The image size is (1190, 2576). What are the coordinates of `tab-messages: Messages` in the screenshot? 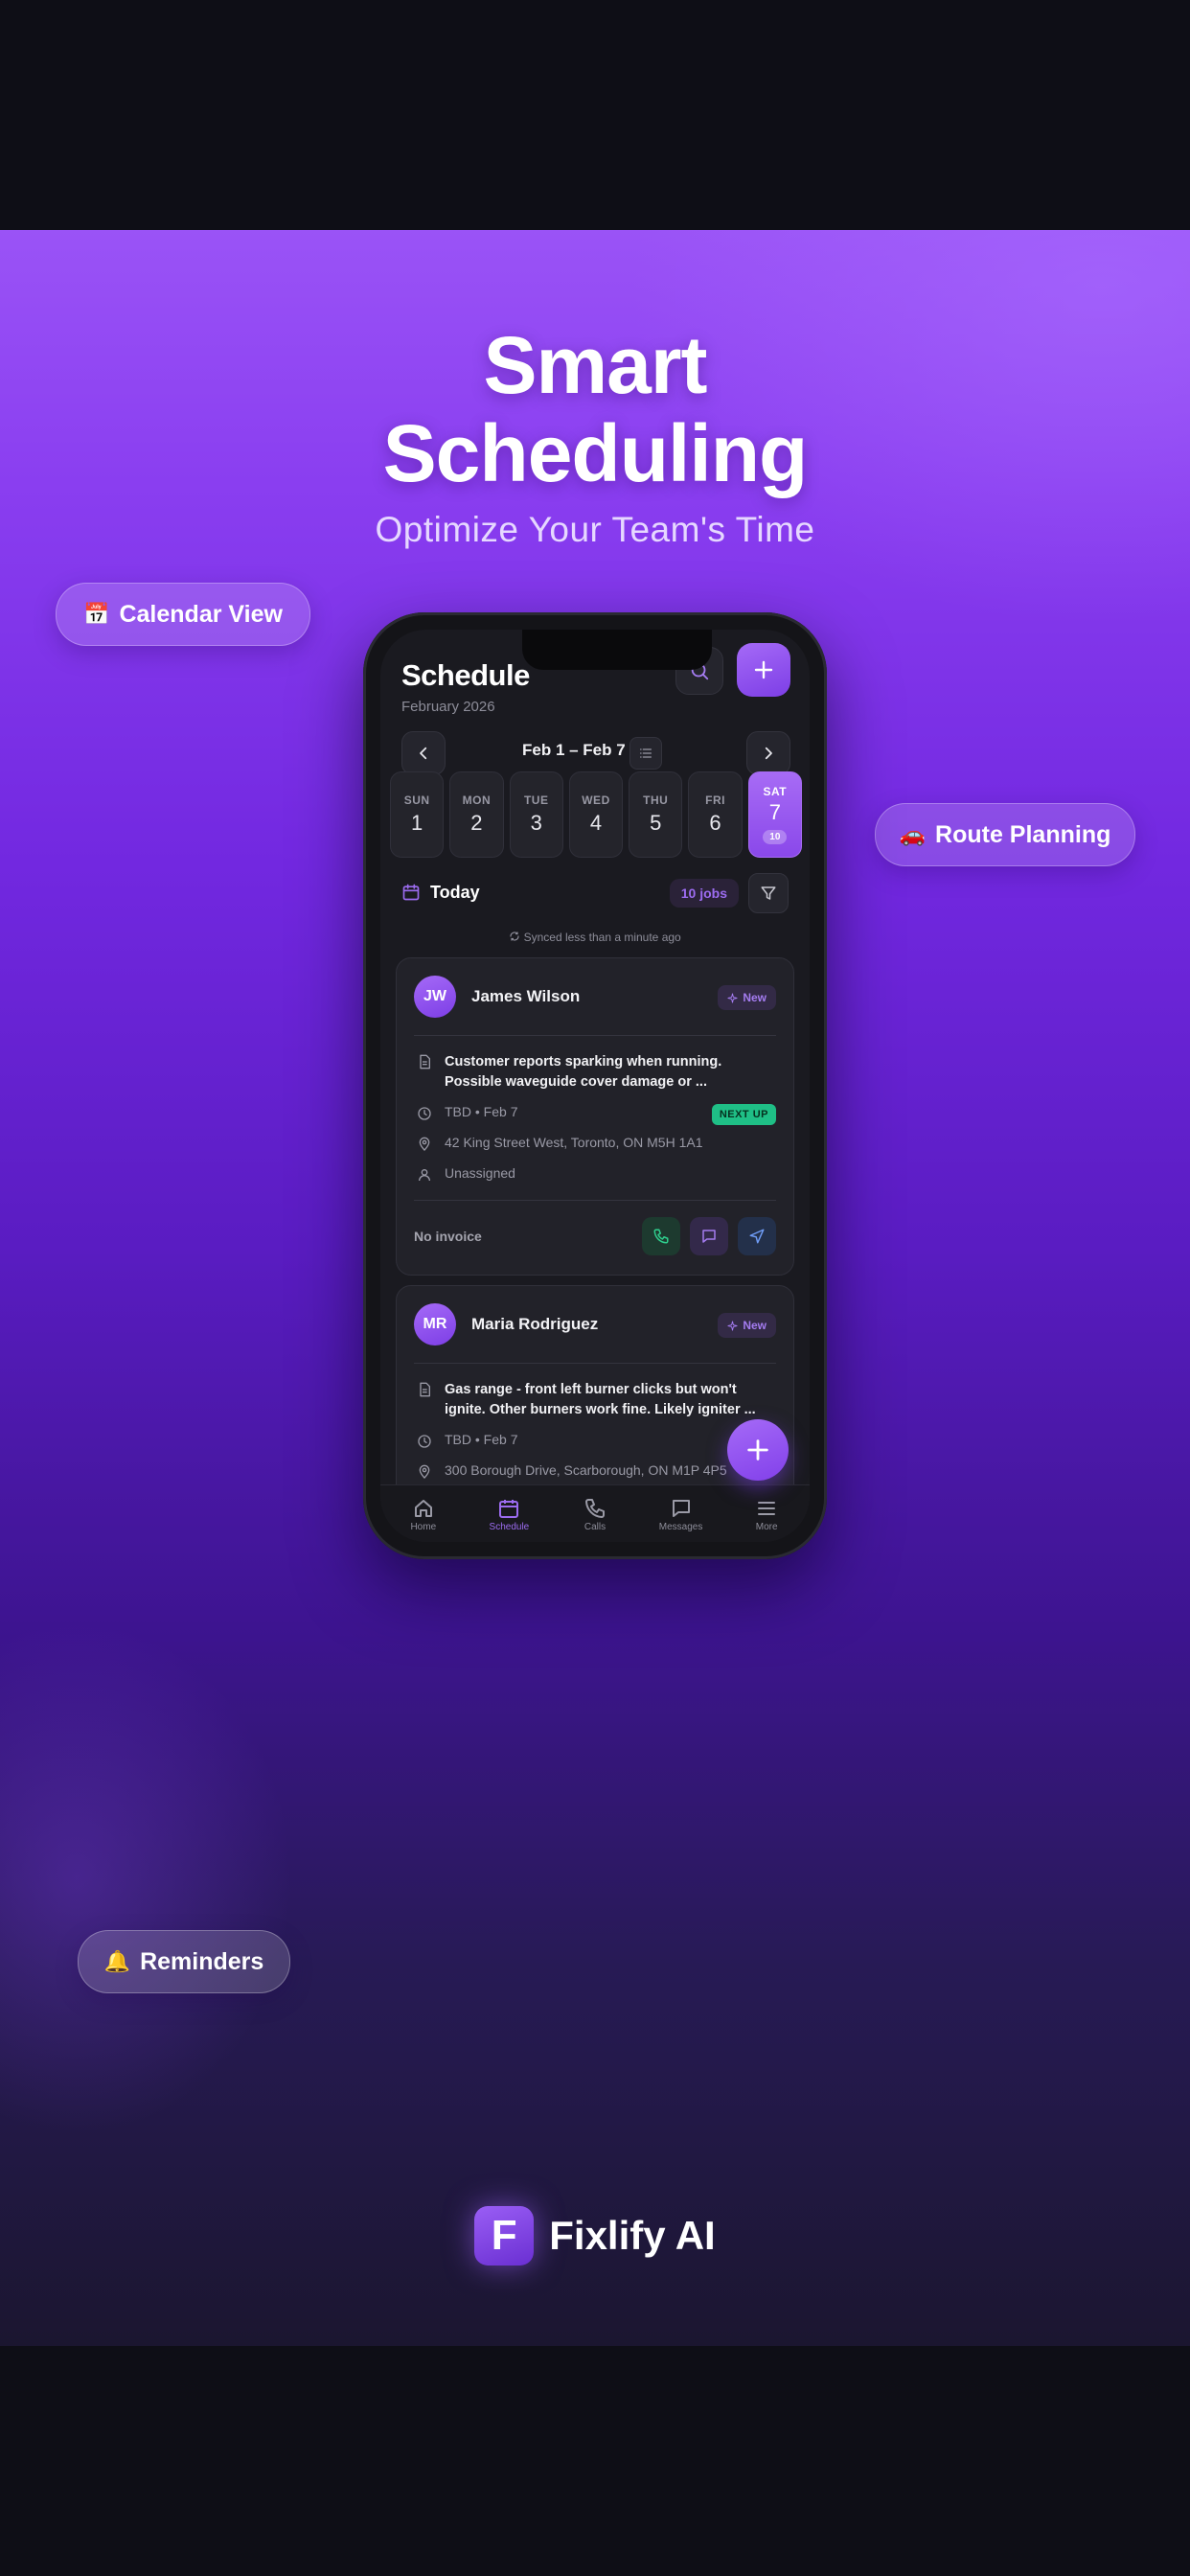 It's located at (681, 1514).